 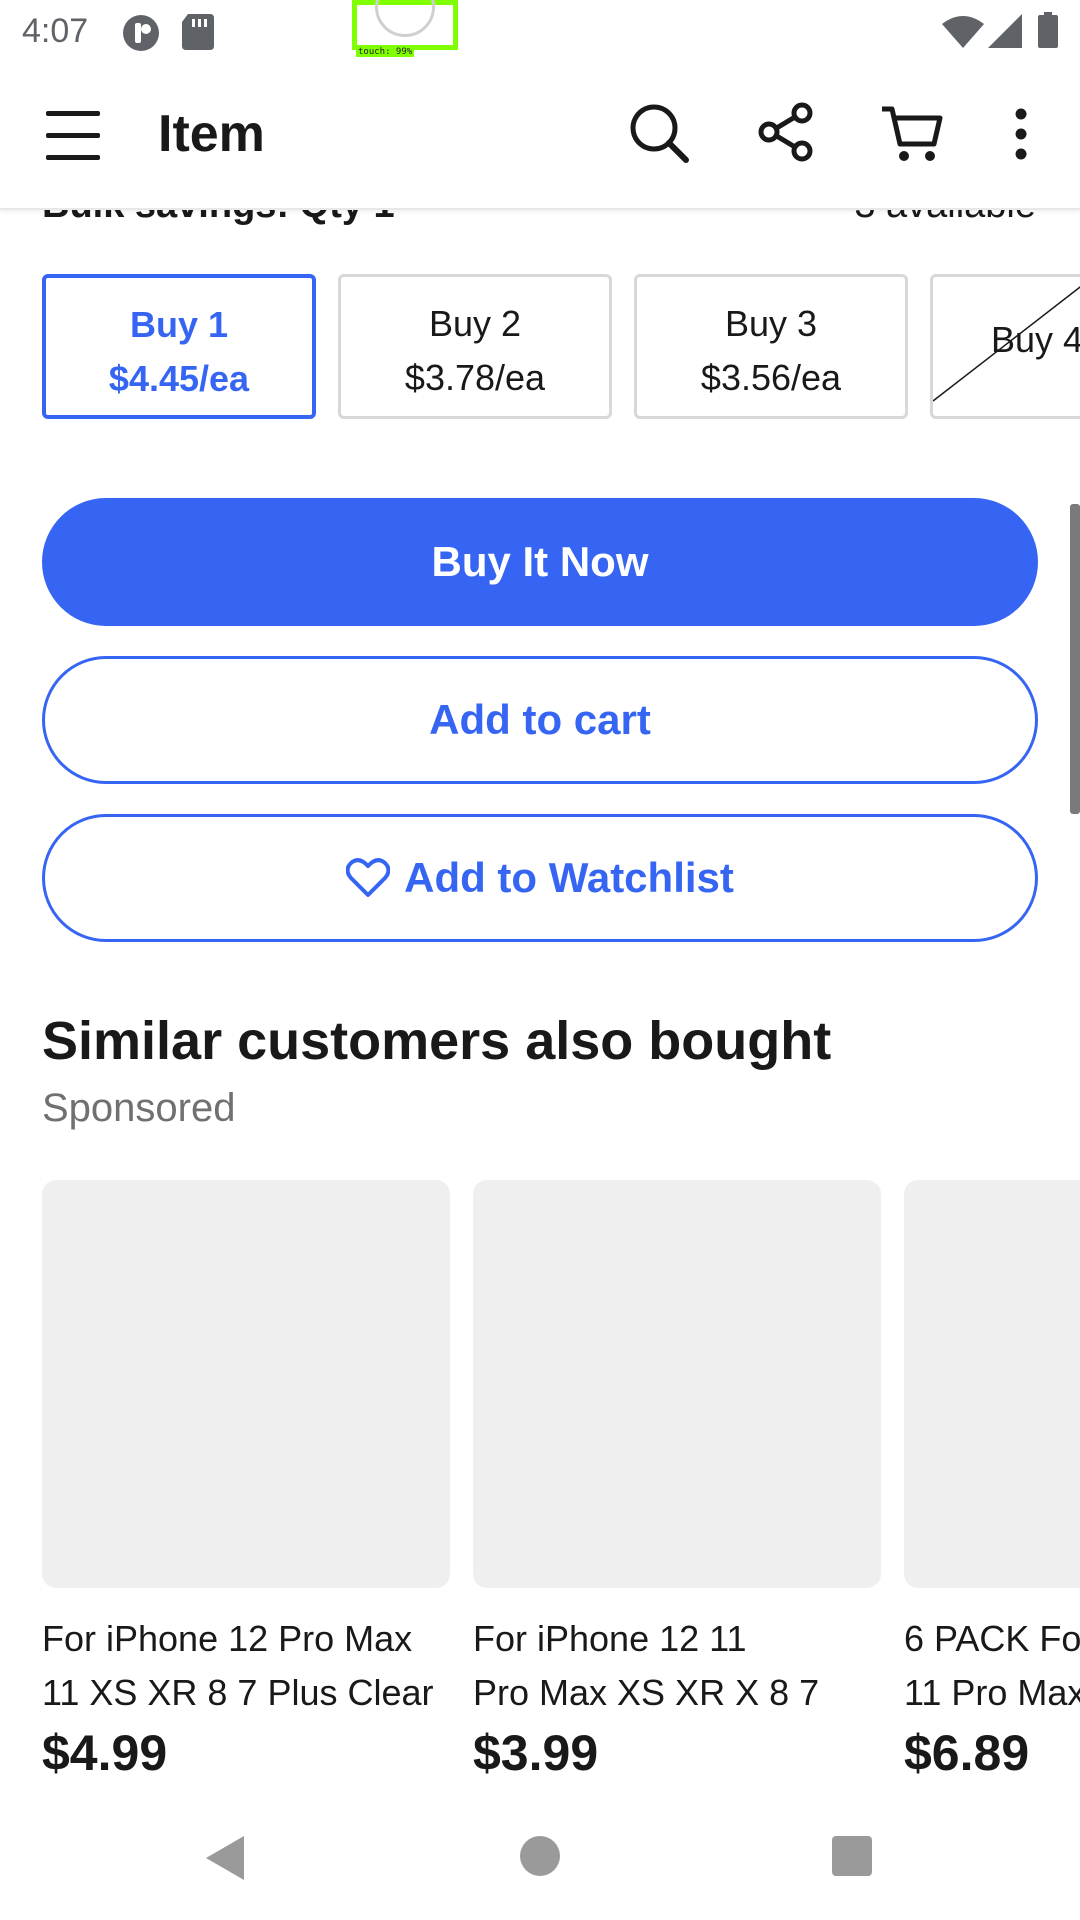 What do you see at coordinates (73, 136) in the screenshot?
I see `menu-icon` at bounding box center [73, 136].